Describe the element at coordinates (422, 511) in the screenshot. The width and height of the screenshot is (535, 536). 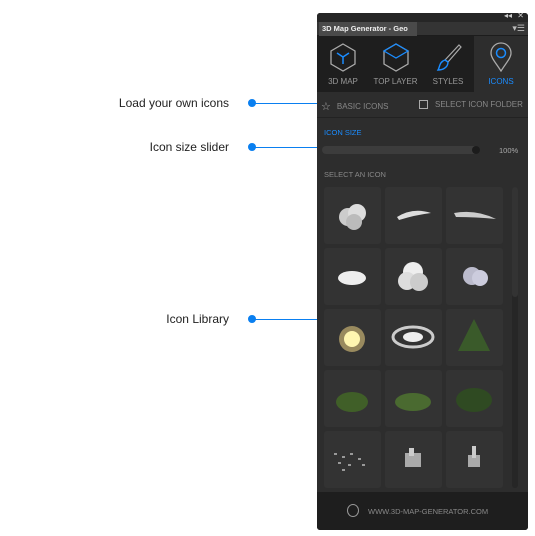
I see `footer-link: WWW.3D-MAP-GENERATOR.COM` at that location.